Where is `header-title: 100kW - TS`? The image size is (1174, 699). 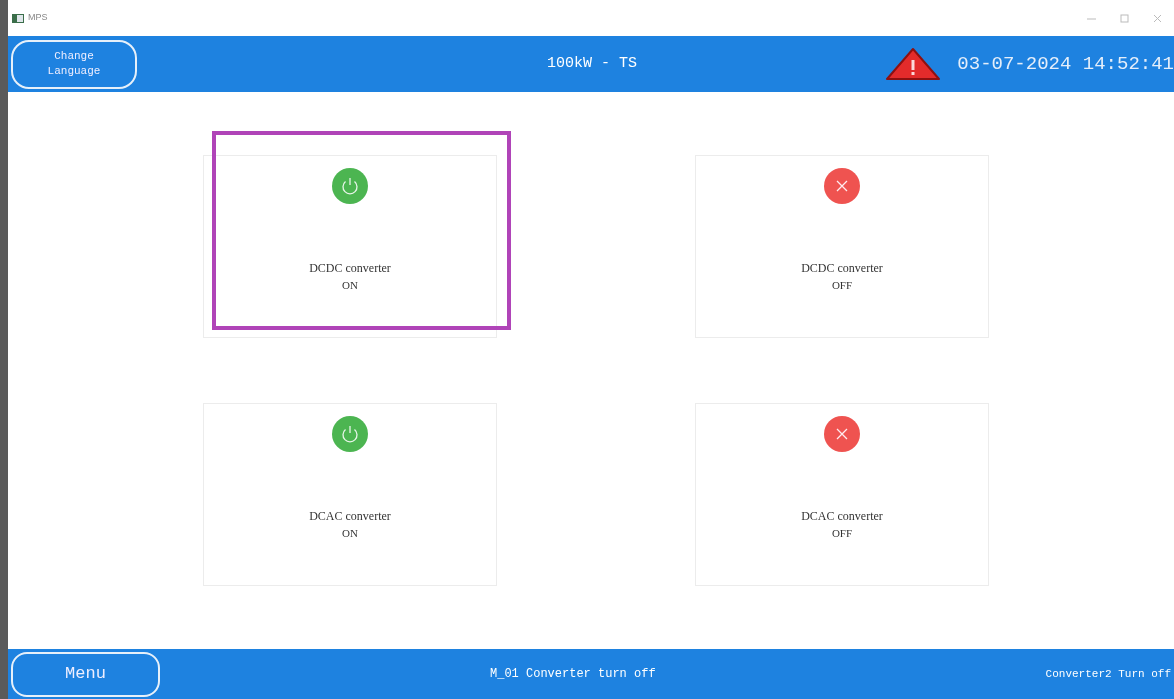 header-title: 100kW - TS is located at coordinates (592, 63).